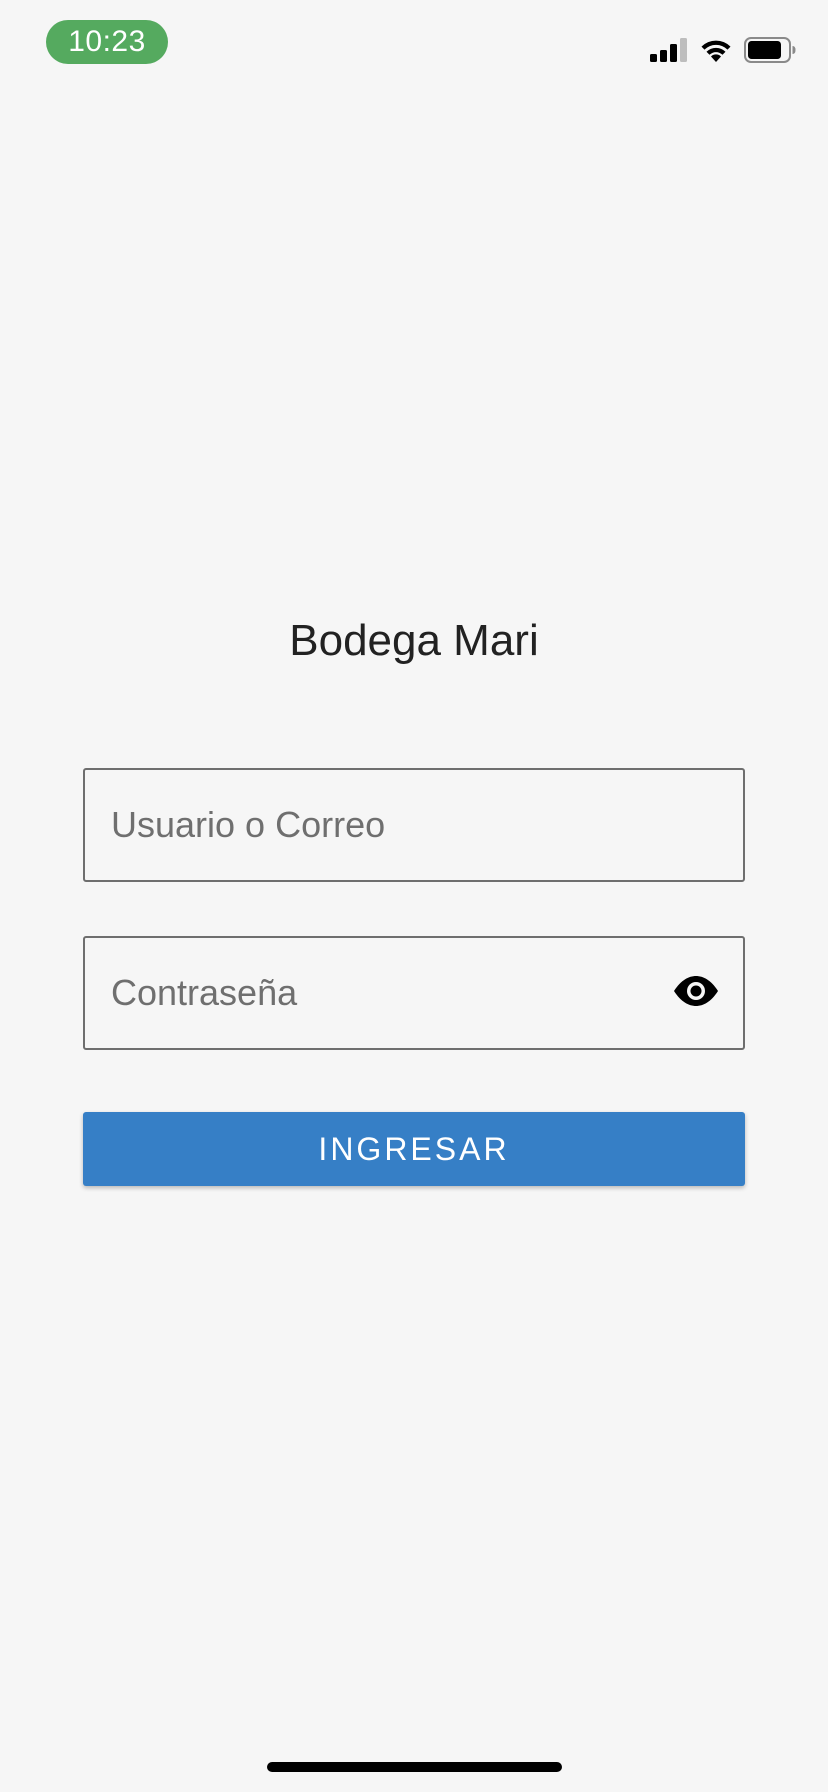 The height and width of the screenshot is (1792, 828). What do you see at coordinates (716, 50) in the screenshot?
I see `wifi-icon` at bounding box center [716, 50].